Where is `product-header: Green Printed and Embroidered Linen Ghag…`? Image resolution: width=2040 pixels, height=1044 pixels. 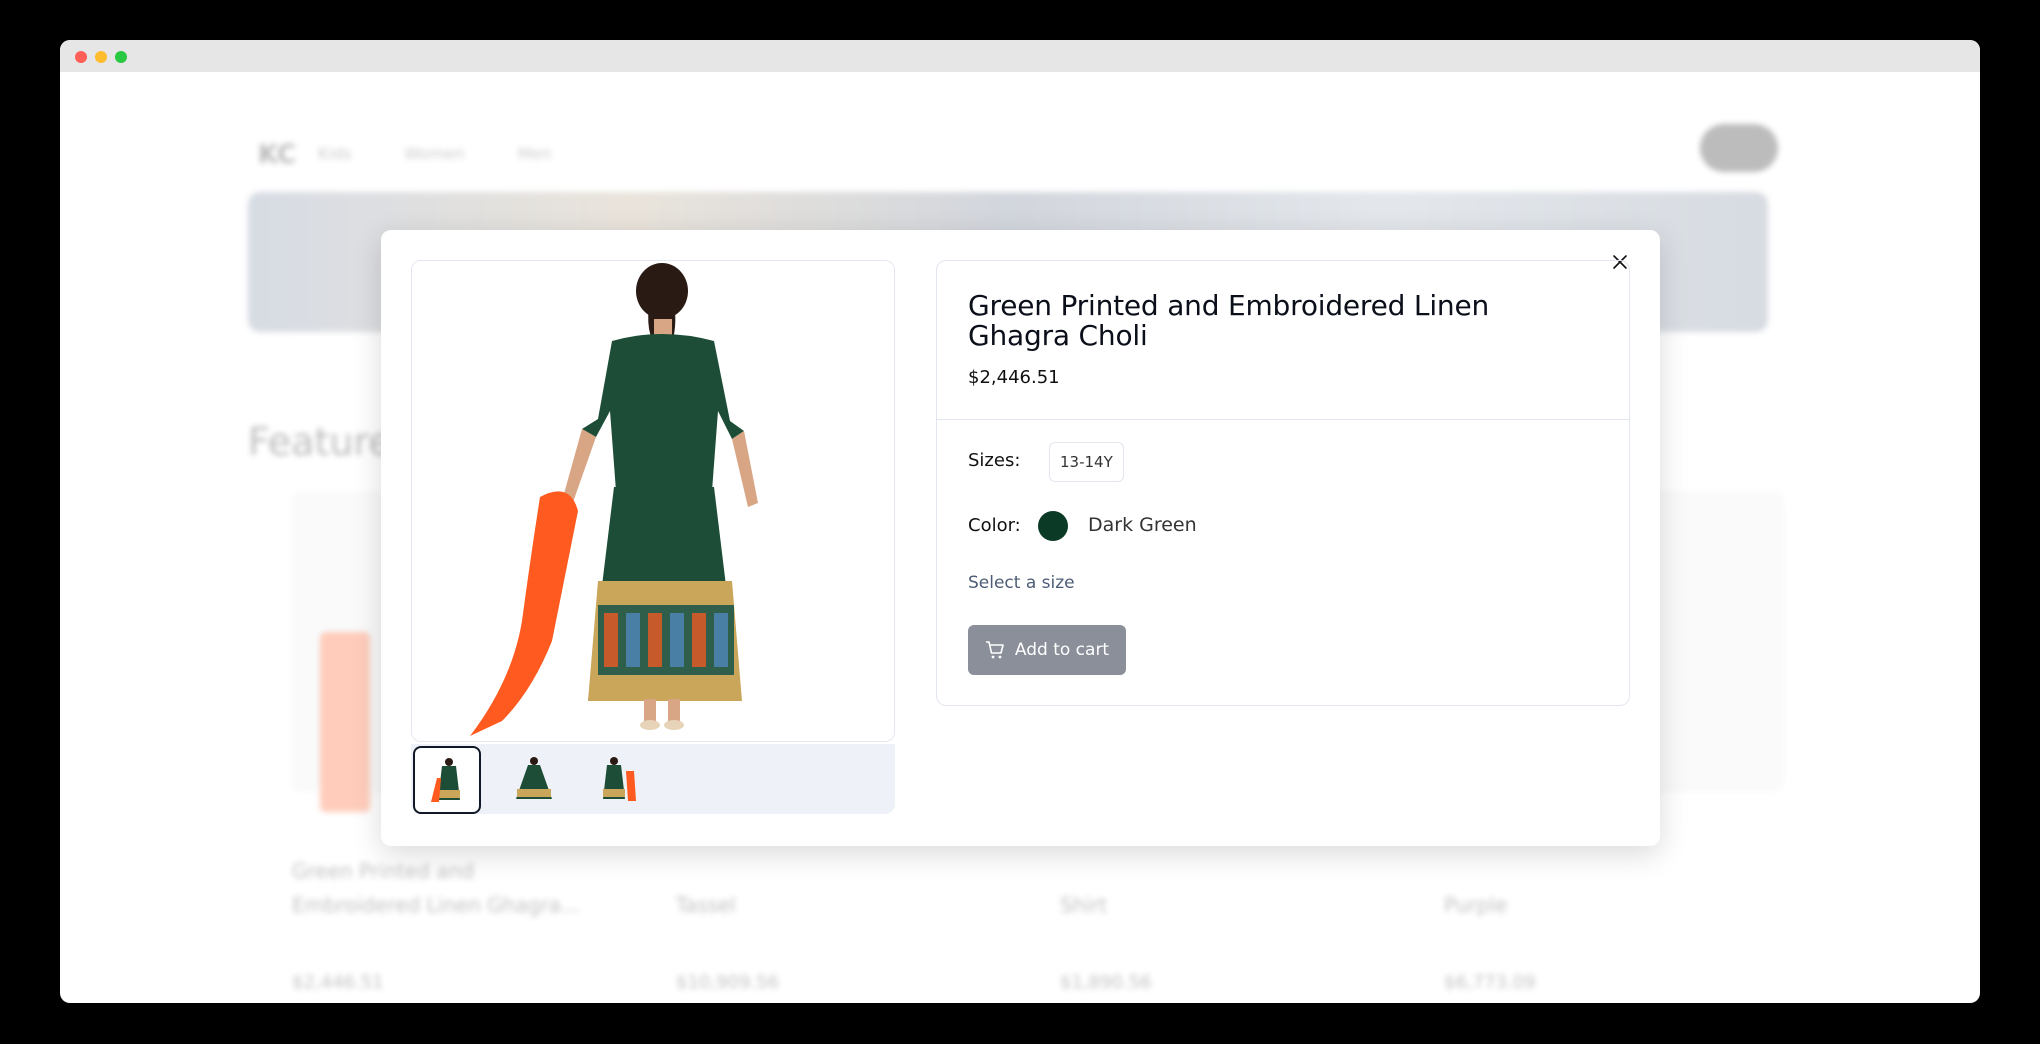 product-header: Green Printed and Embroidered Linen Ghag… is located at coordinates (1283, 340).